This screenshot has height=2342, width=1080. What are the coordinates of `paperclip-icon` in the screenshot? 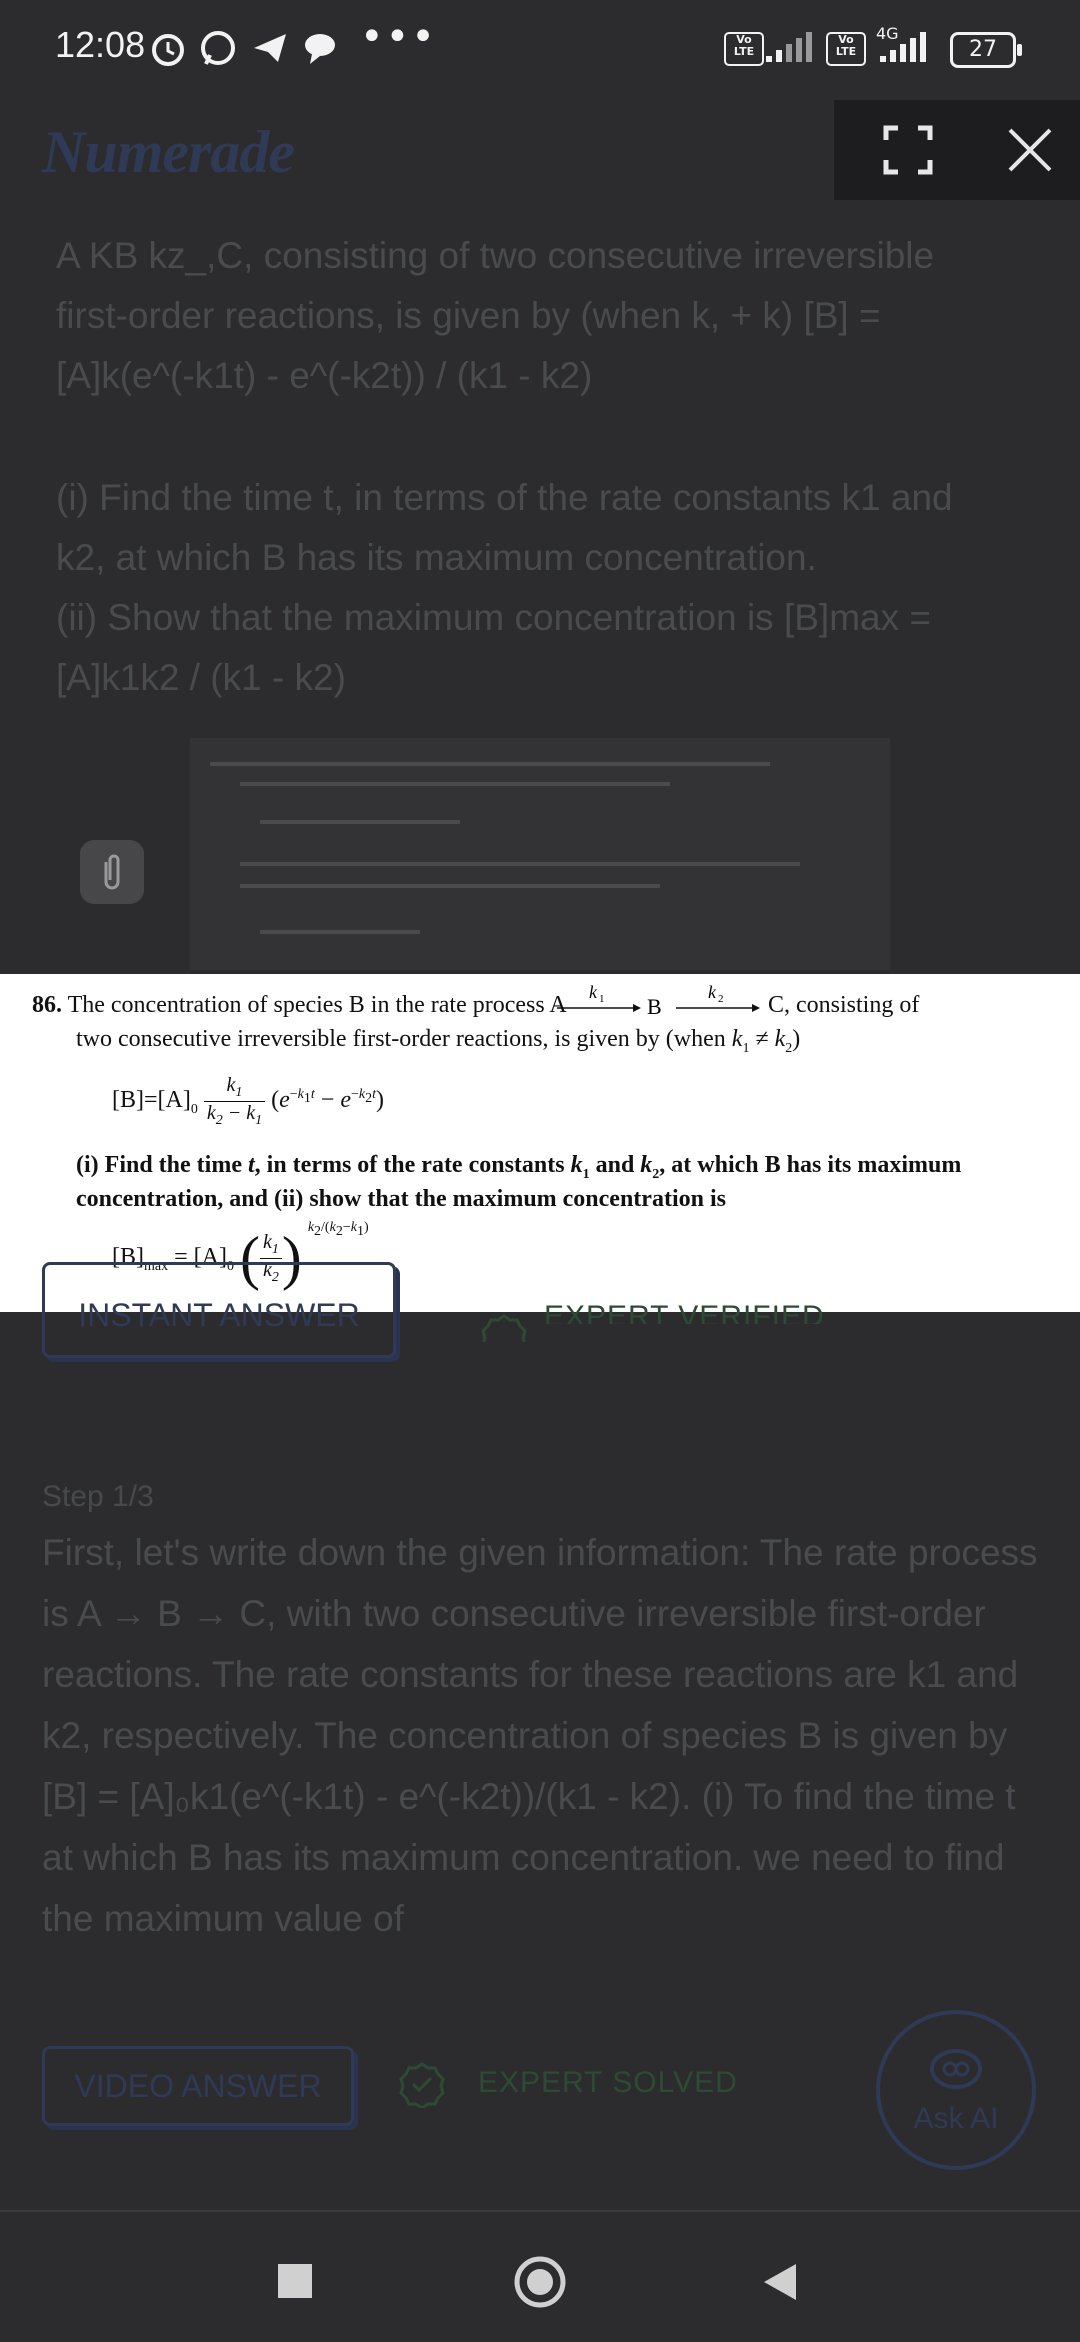 It's located at (112, 872).